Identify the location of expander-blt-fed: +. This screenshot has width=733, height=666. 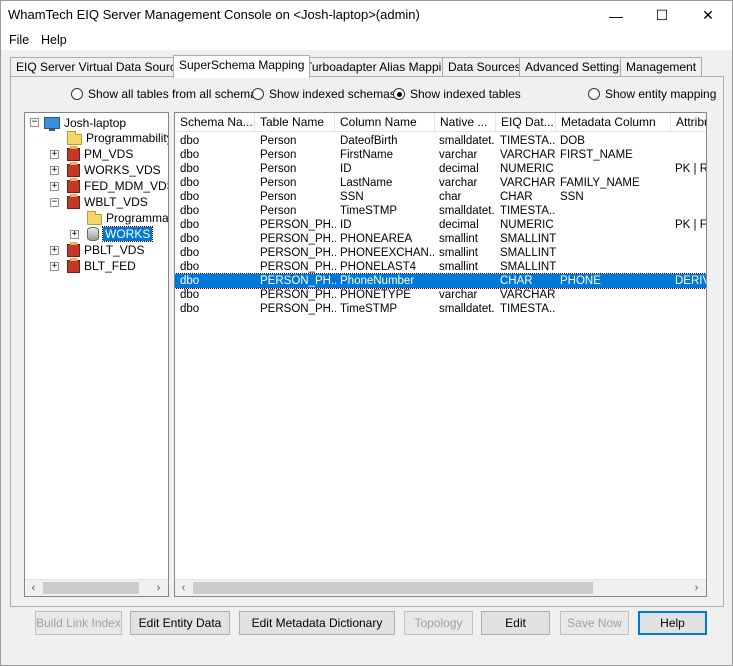
(54, 266).